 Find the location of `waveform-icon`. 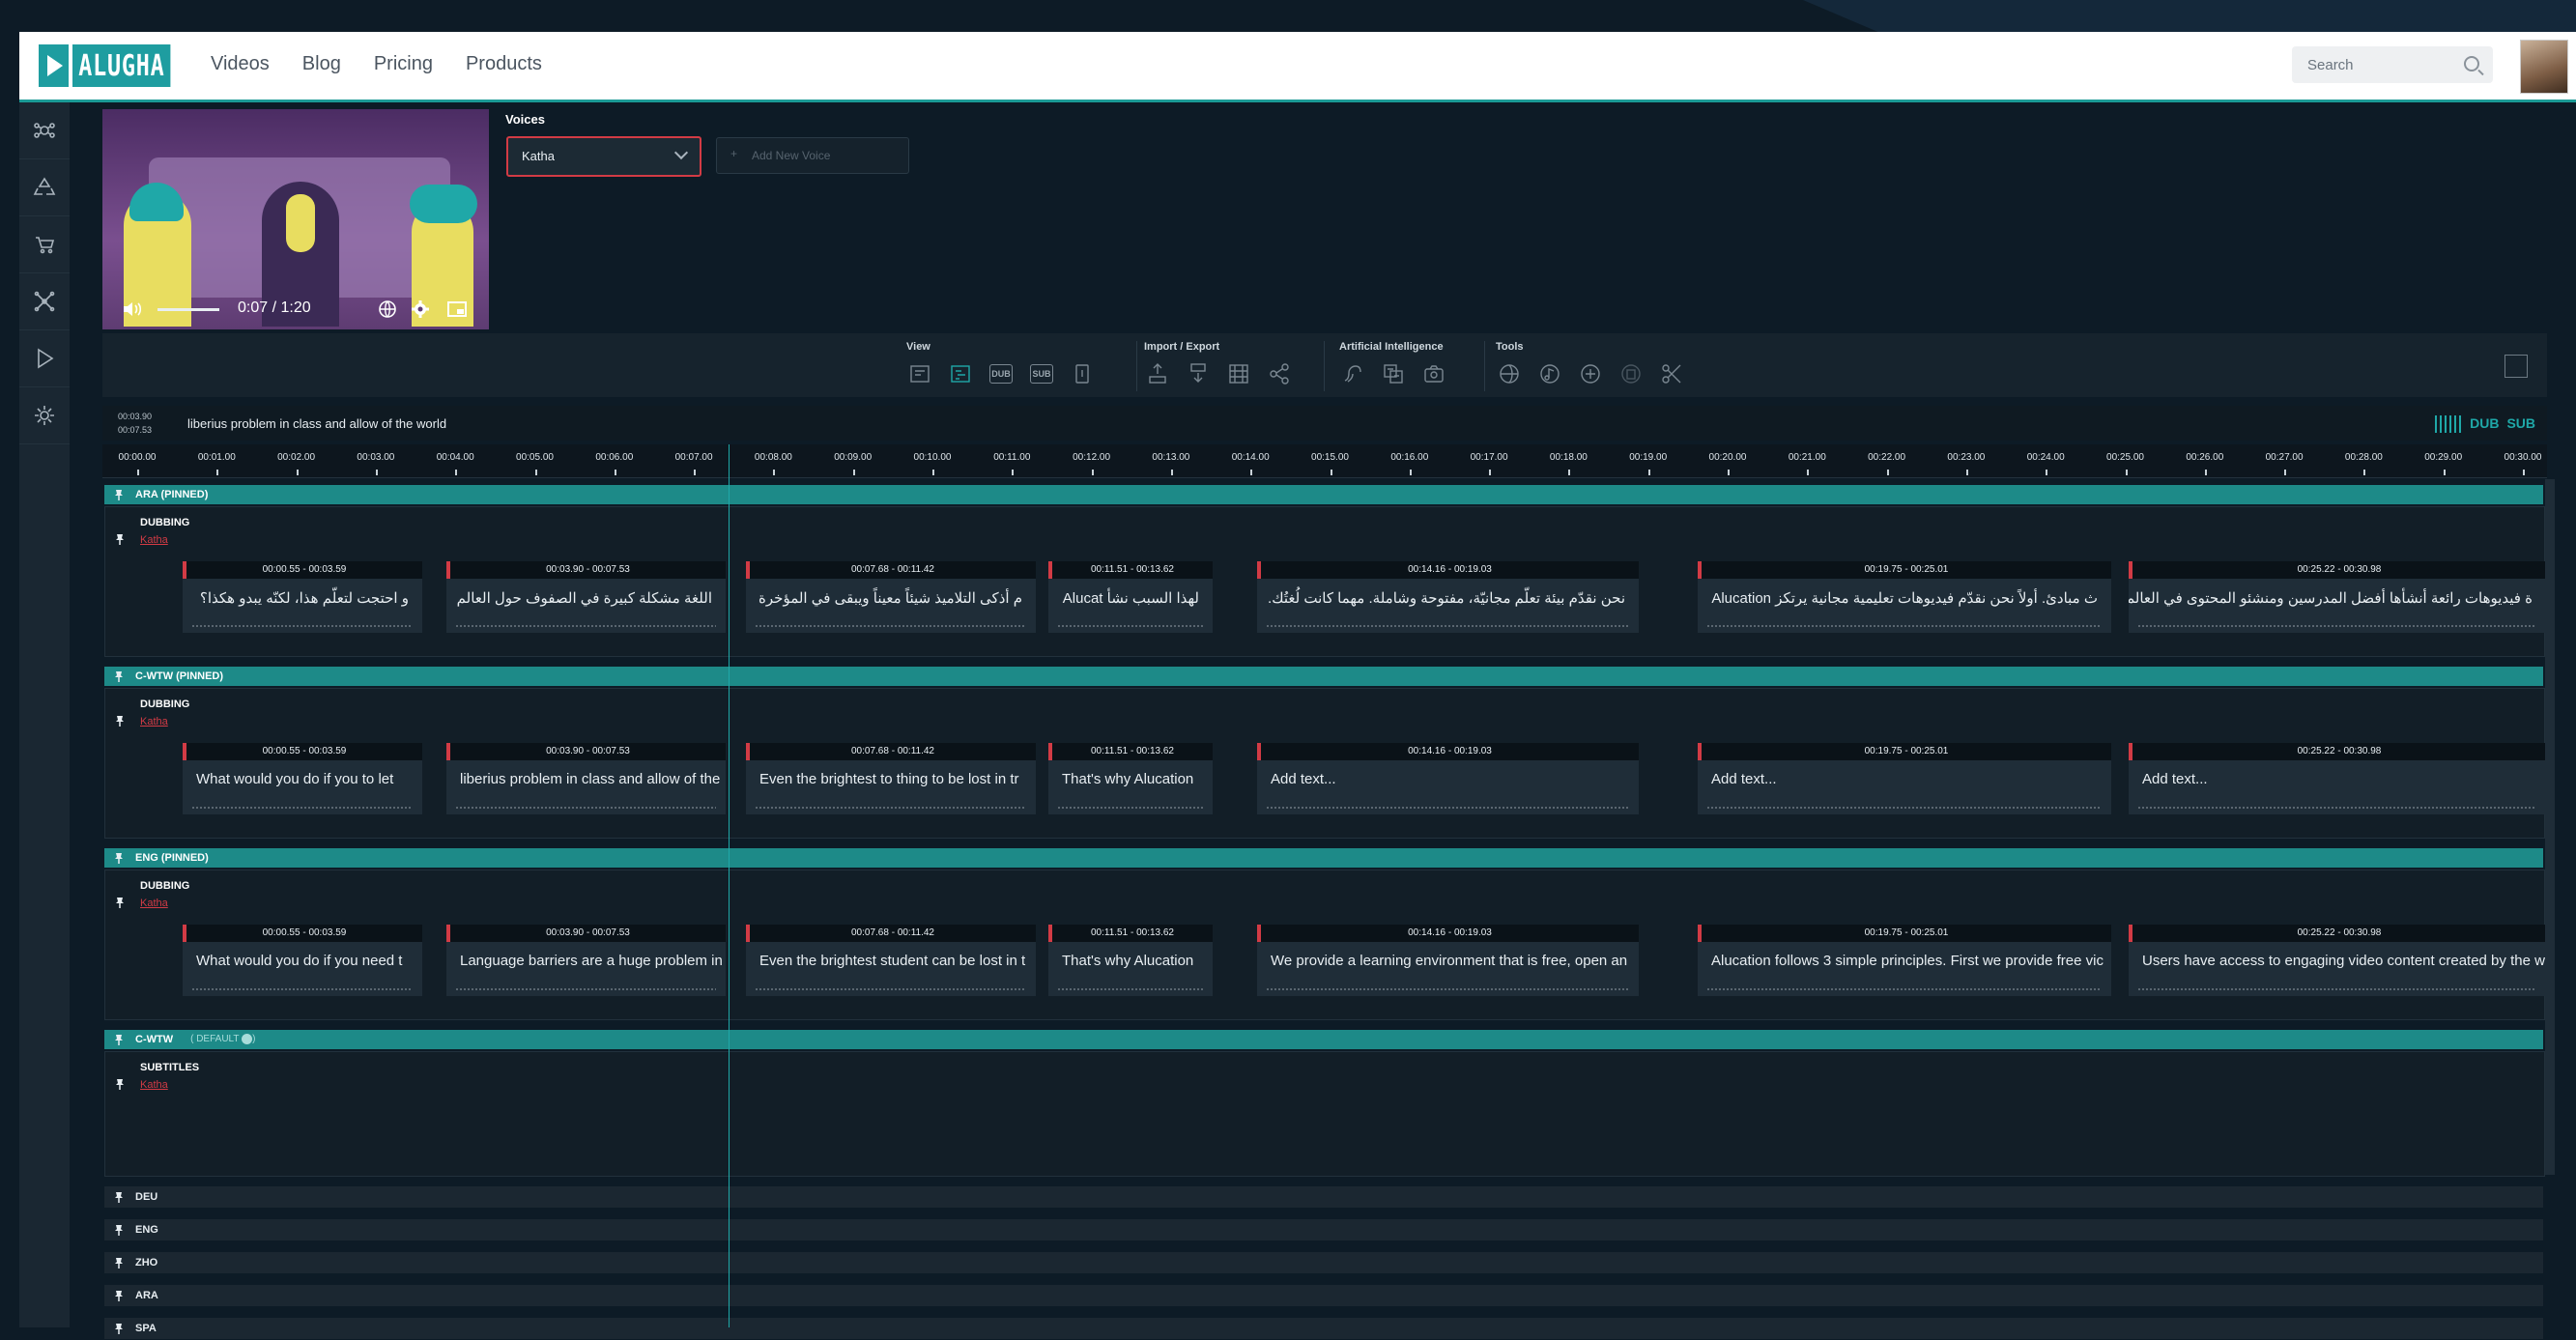

waveform-icon is located at coordinates (2449, 424).